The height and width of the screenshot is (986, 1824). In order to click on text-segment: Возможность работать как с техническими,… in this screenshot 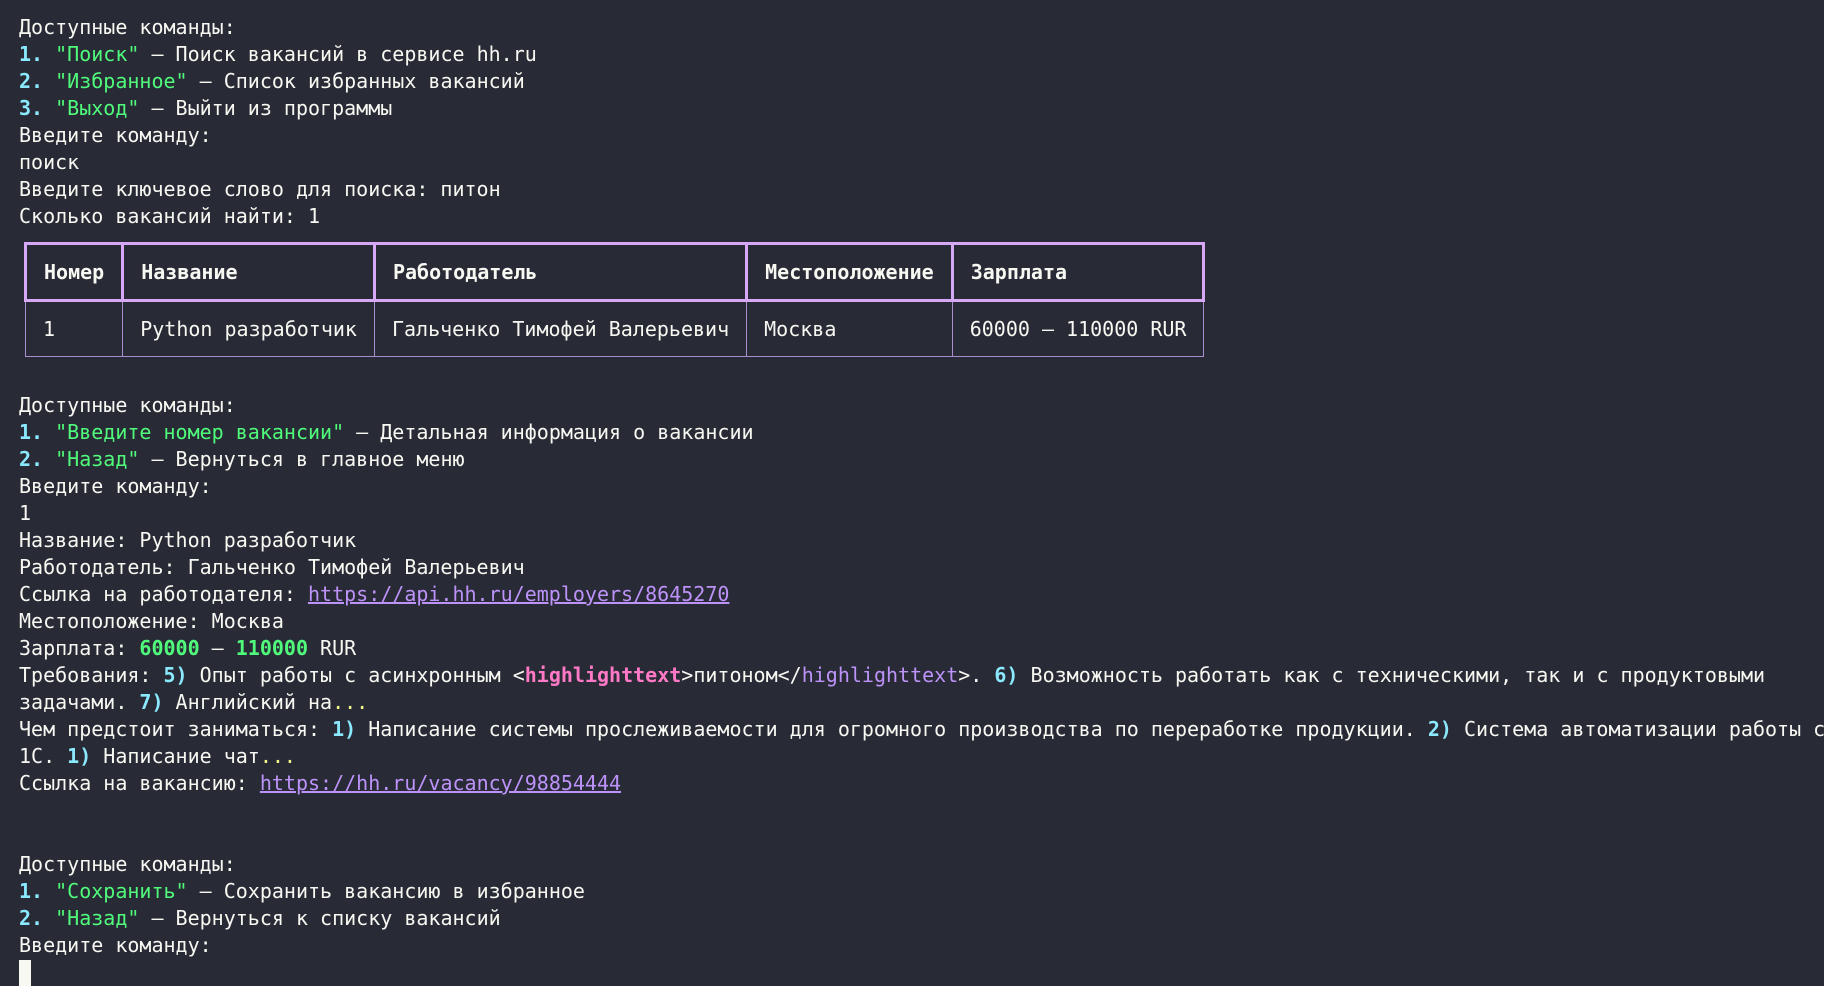, I will do `click(1392, 675)`.